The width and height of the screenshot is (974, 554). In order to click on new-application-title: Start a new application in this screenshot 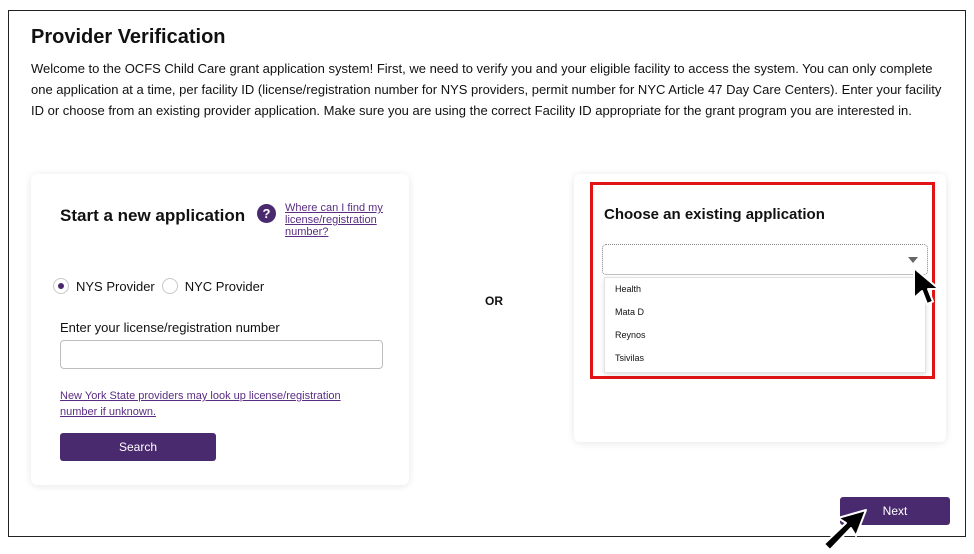, I will do `click(153, 215)`.